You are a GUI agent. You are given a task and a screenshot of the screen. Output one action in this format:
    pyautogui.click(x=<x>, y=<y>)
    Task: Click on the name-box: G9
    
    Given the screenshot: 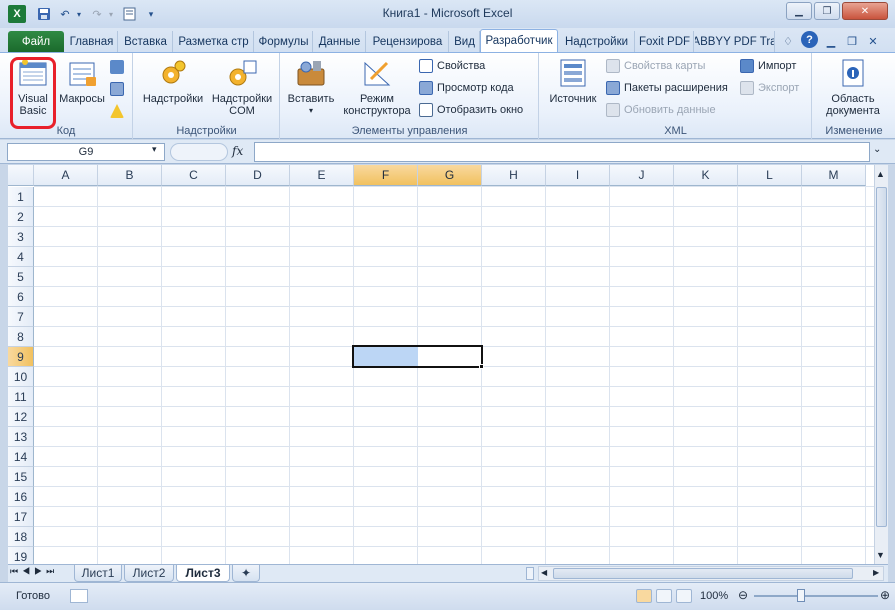 What is the action you would take?
    pyautogui.click(x=86, y=152)
    